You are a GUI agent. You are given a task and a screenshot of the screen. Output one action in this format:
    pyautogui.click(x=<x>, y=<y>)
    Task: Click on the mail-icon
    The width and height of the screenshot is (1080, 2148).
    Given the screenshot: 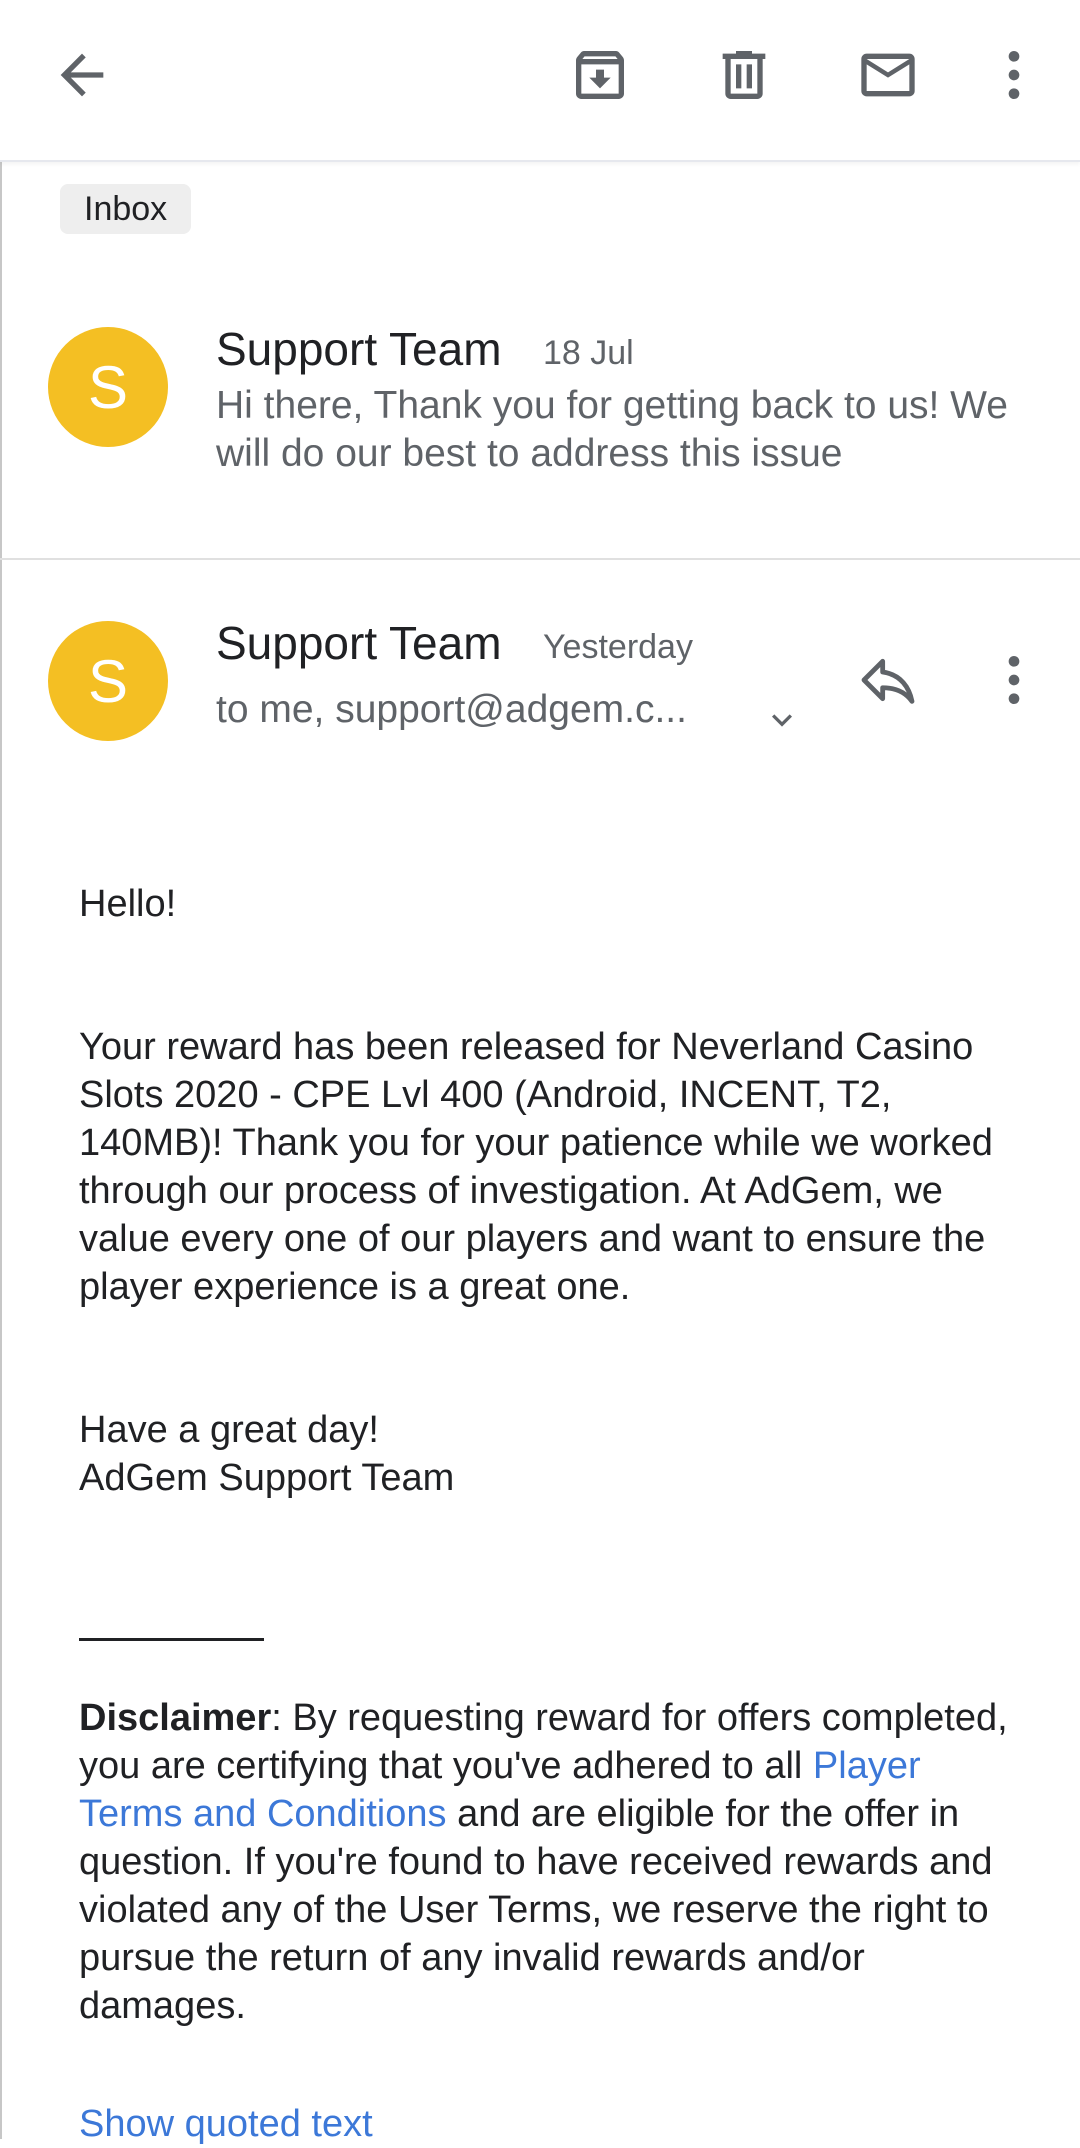 What is the action you would take?
    pyautogui.click(x=888, y=75)
    